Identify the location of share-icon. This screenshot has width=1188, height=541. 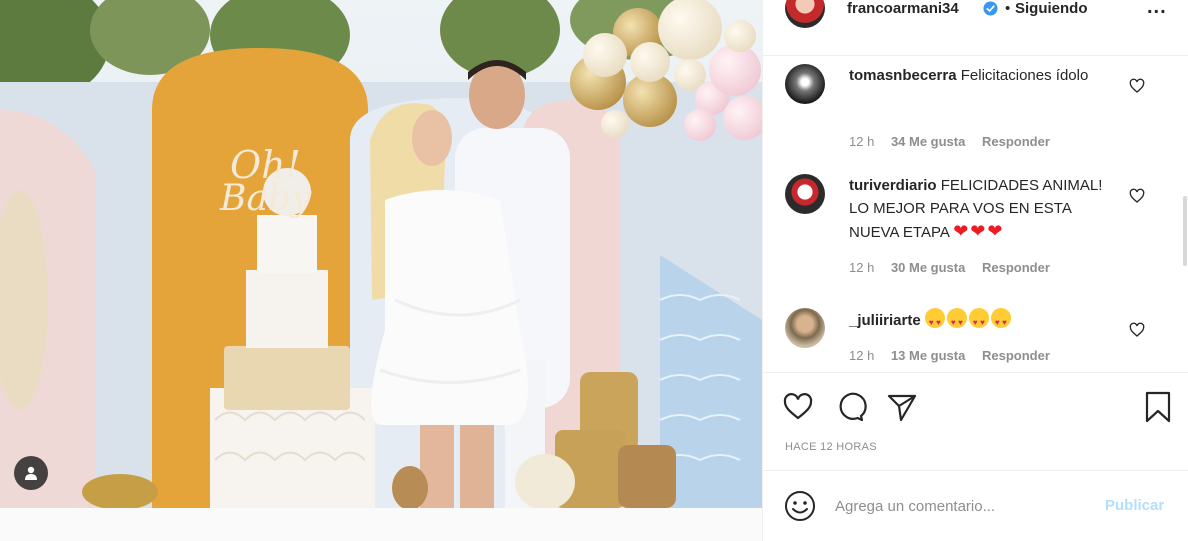
(902, 407).